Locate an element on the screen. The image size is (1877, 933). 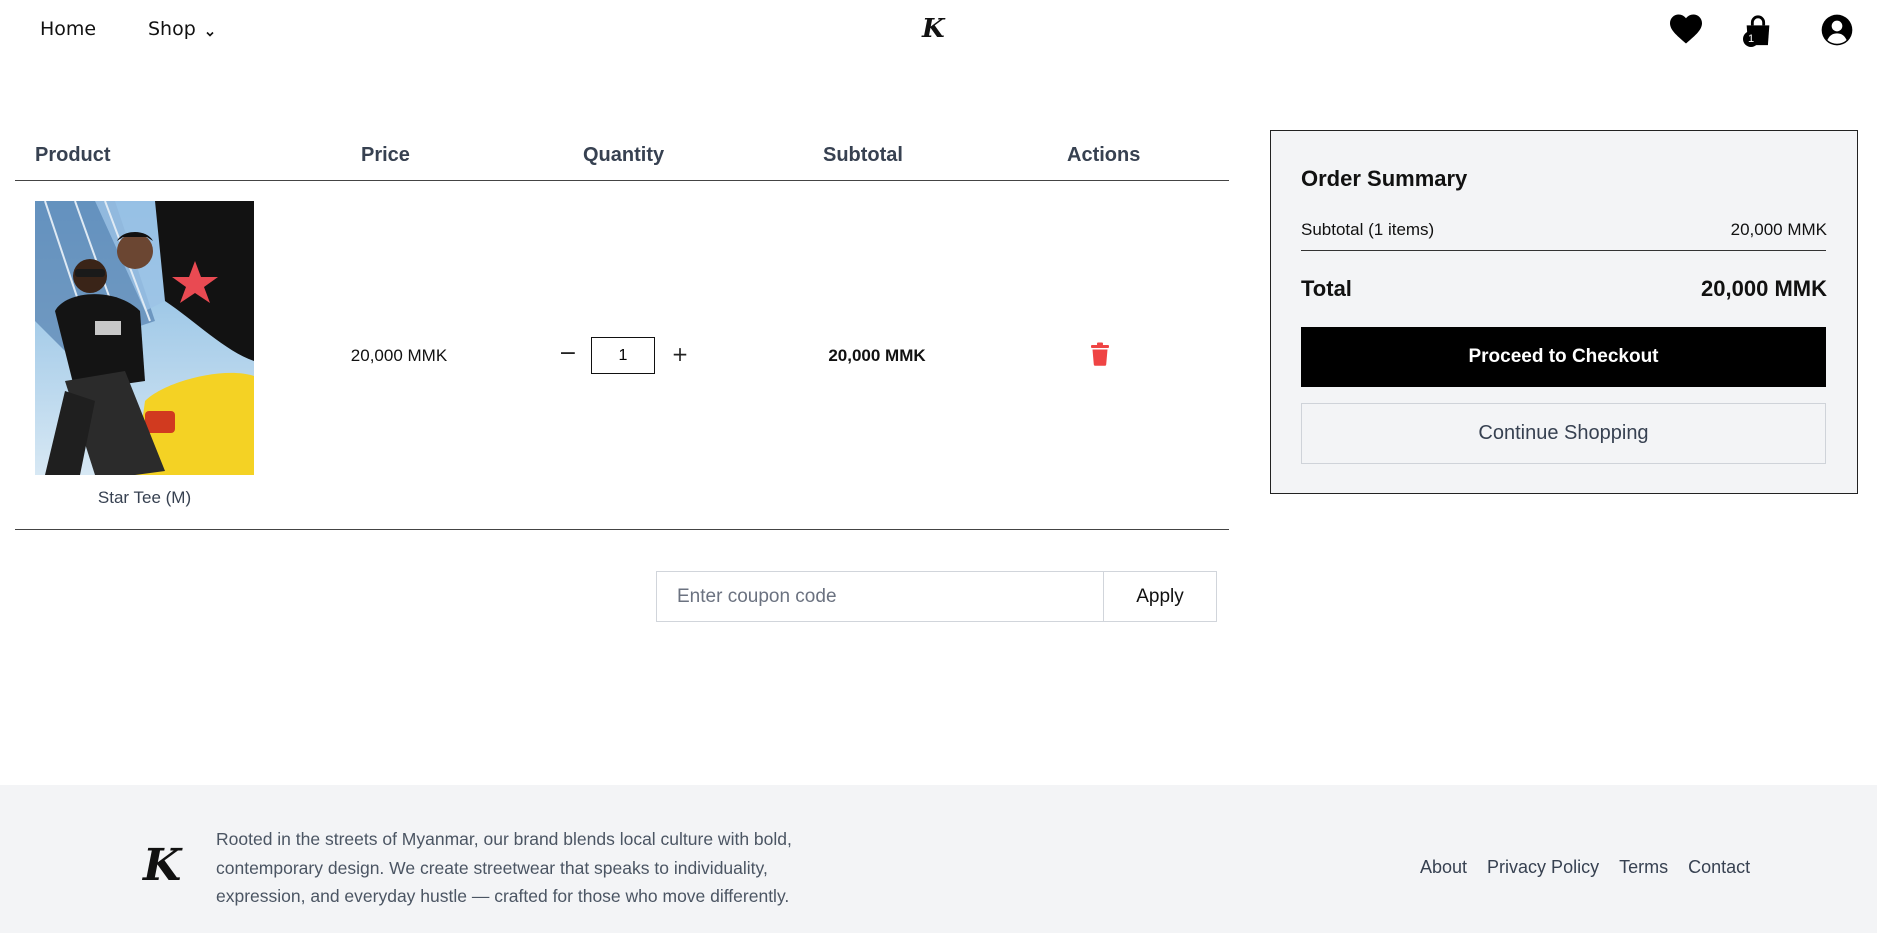
footer-logo: K is located at coordinates (162, 865).